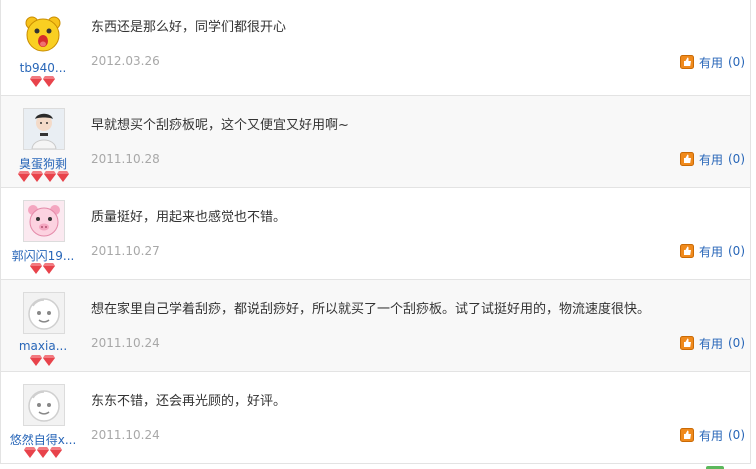 This screenshot has width=756, height=469. I want to click on review-content: 质量挺好，用起来也感觉也不错。, so click(189, 217).